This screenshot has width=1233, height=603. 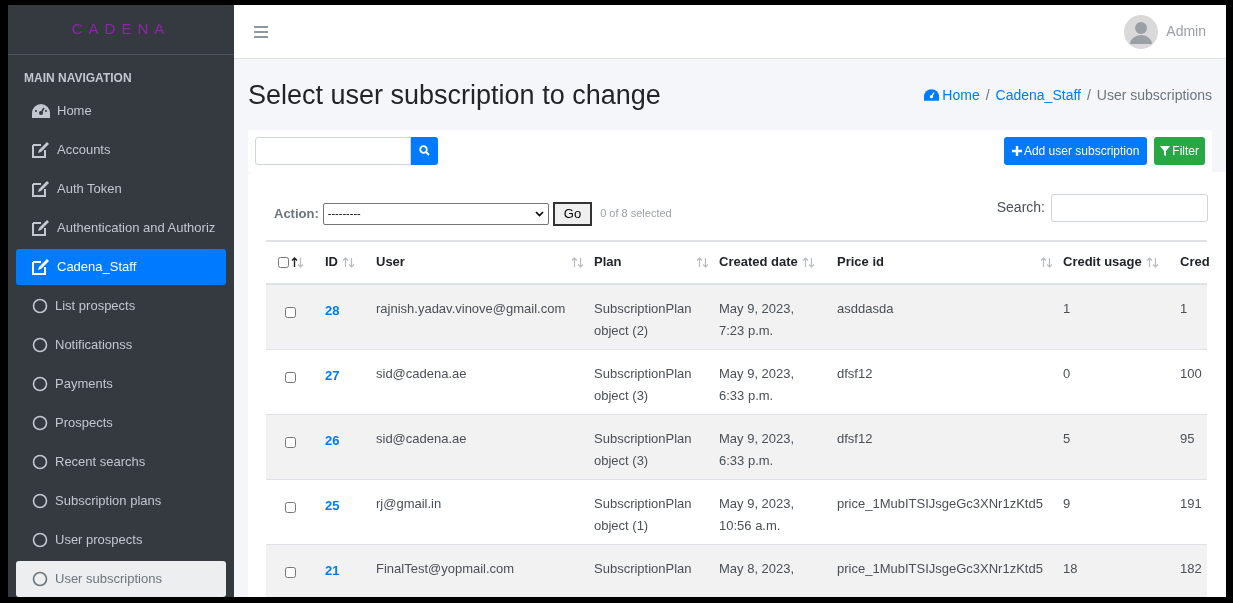 What do you see at coordinates (643, 514) in the screenshot?
I see `table-cell-text: SubscriptionPlan object (1)` at bounding box center [643, 514].